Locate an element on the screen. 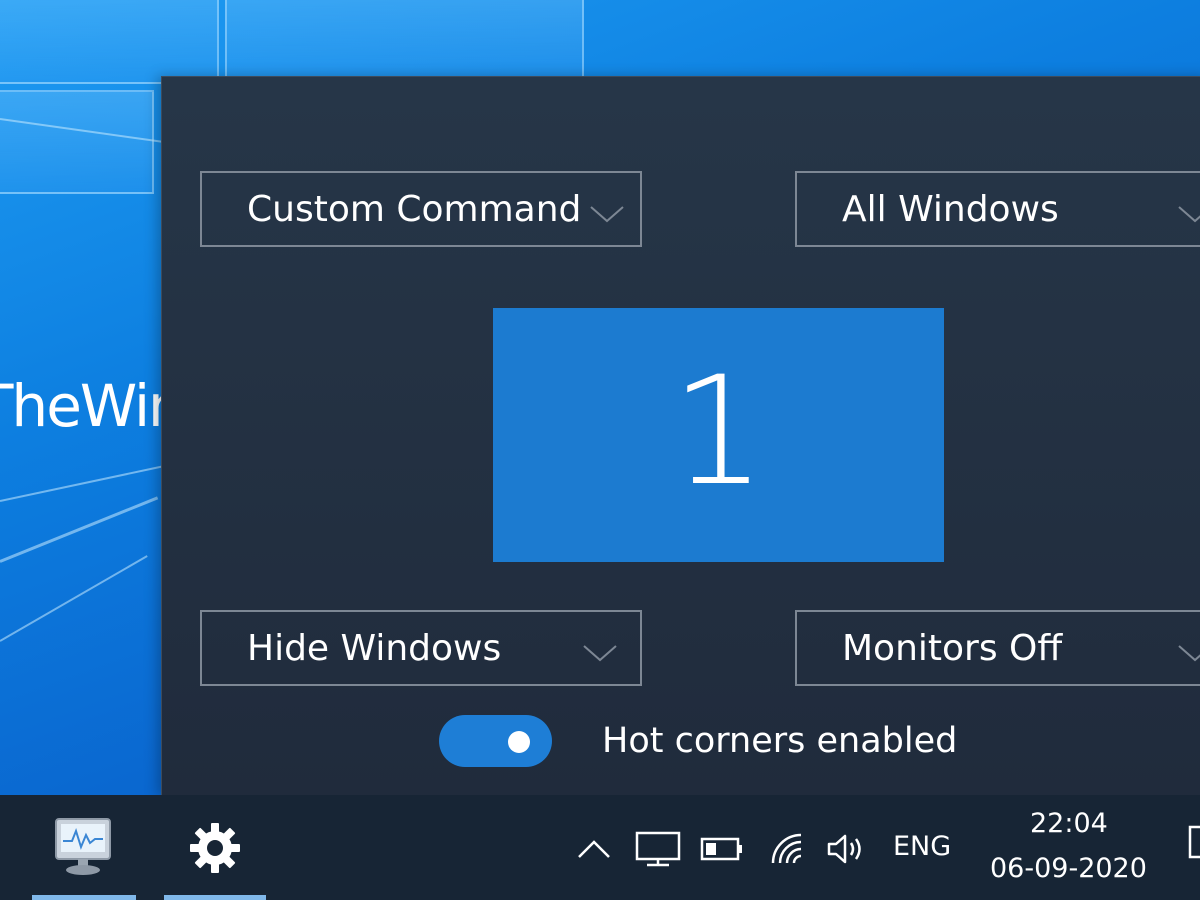  bottom-left-corner-value: Hide Windows is located at coordinates (374, 648).